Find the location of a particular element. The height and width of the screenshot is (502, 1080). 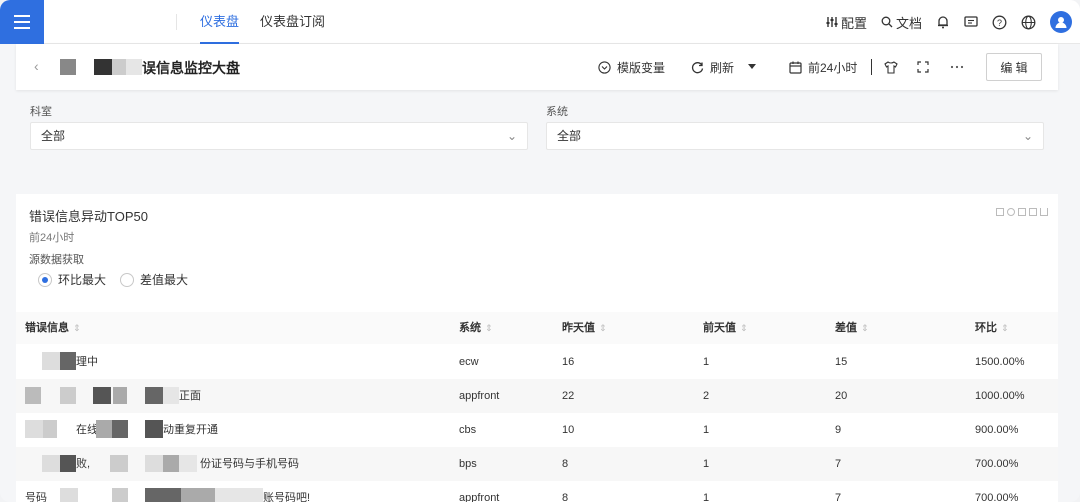

table-row: 败, 份证号码与手机号码 bps 8 1 7 700.00% is located at coordinates (537, 464).